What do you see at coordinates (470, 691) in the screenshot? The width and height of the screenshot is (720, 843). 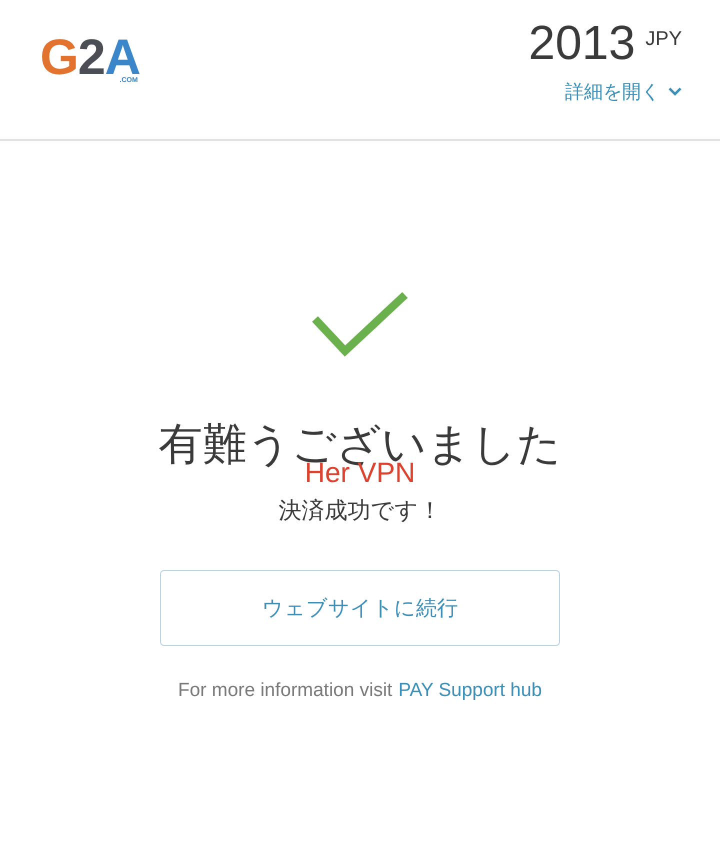 I see `support-link: PAY Support hub` at bounding box center [470, 691].